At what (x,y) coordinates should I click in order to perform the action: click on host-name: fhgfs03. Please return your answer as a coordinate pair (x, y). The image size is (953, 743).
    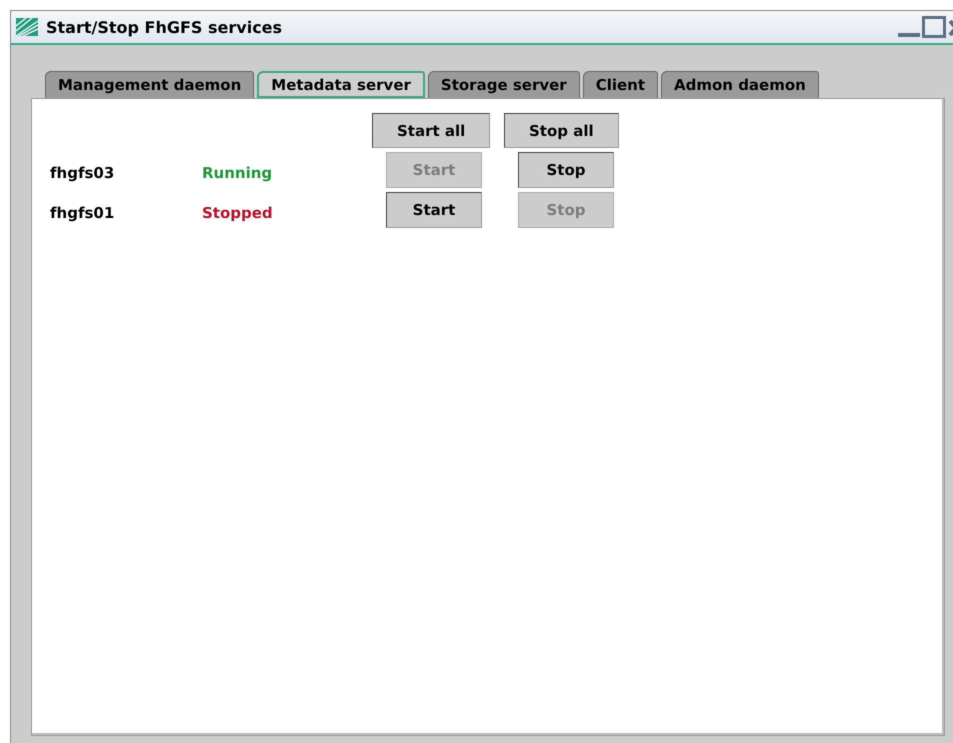
    Looking at the image, I should click on (83, 173).